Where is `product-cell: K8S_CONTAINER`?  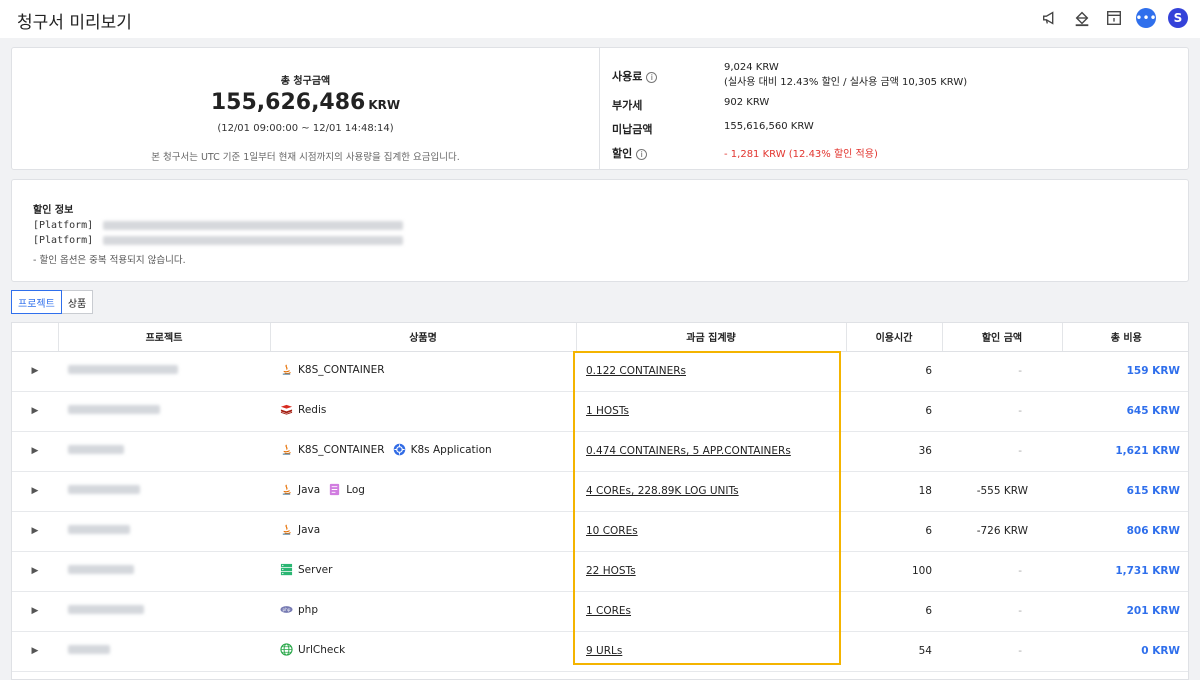 product-cell: K8S_CONTAINER is located at coordinates (423, 371).